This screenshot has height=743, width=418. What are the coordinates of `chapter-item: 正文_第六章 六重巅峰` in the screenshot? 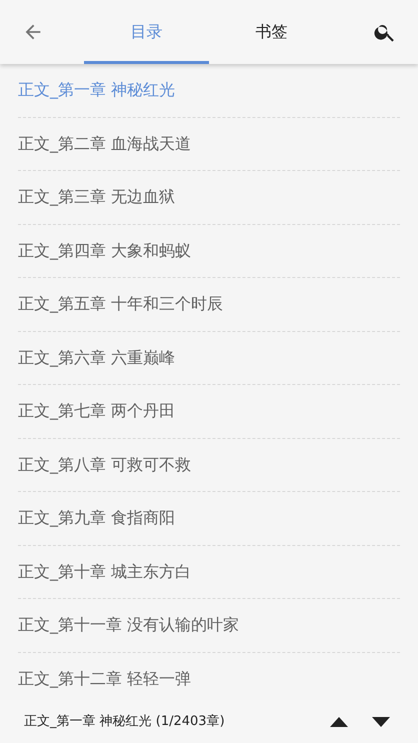 It's located at (209, 358).